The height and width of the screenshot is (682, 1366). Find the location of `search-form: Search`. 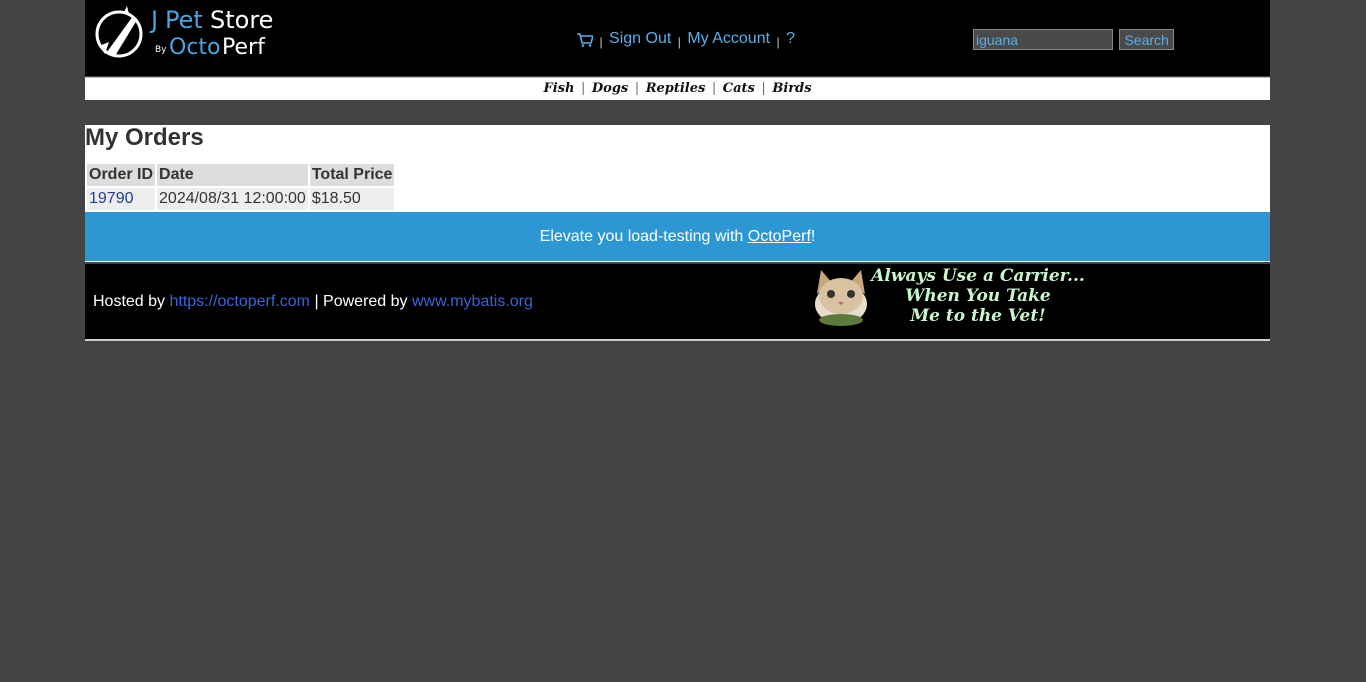

search-form: Search is located at coordinates (1073, 39).